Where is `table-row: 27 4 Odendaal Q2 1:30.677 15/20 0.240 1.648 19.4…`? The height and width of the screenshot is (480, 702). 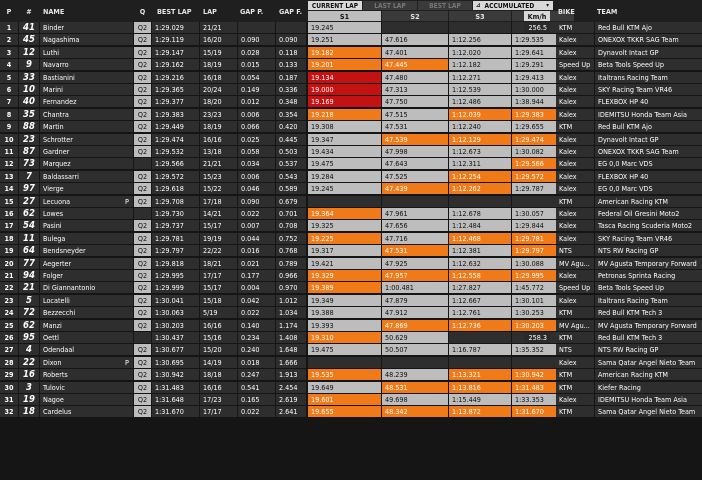 table-row: 27 4 Odendaal Q2 1:30.677 15/20 0.240 1.648 19.4… is located at coordinates (351, 350).